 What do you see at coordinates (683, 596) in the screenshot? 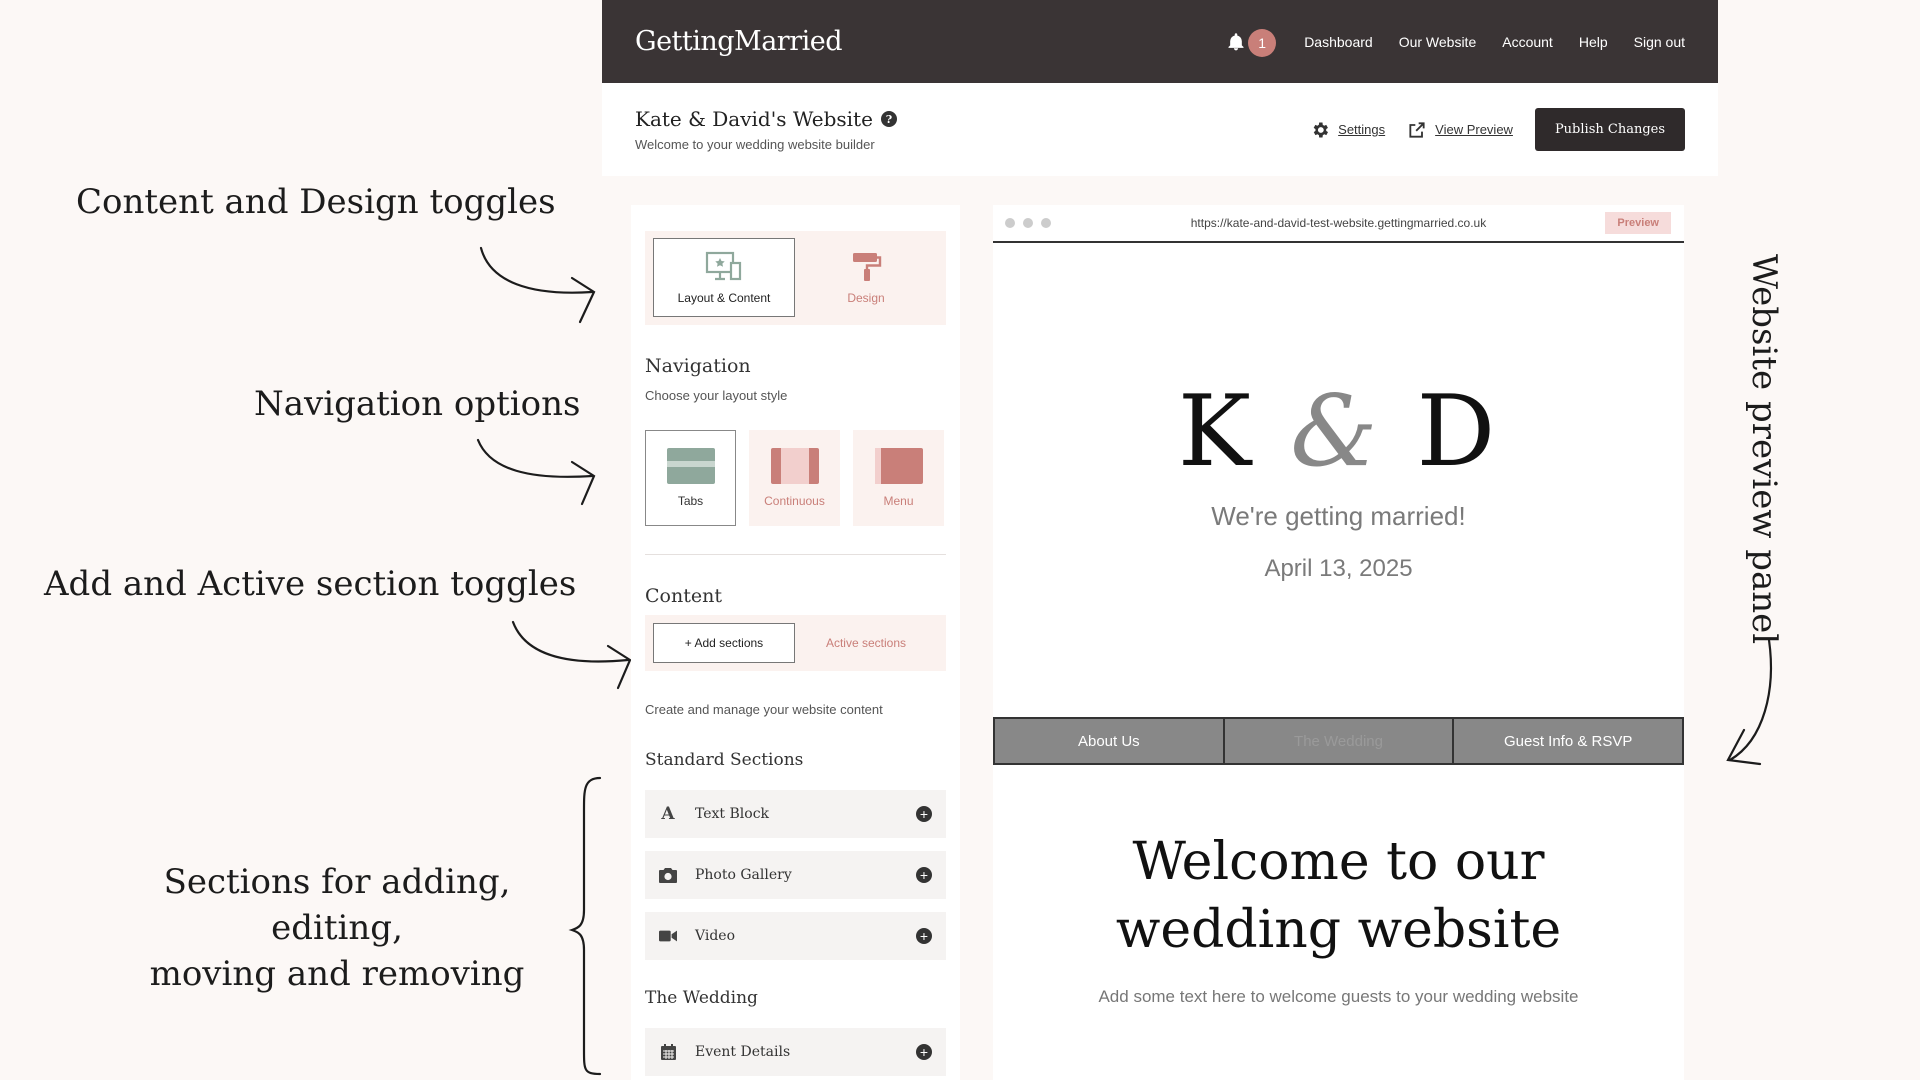
I see `content-title: Content` at bounding box center [683, 596].